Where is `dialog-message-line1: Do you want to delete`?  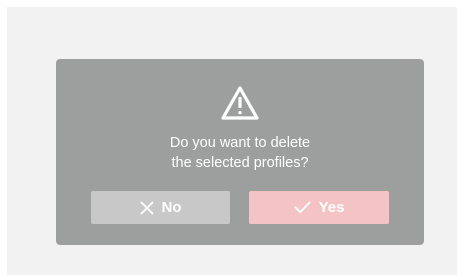 dialog-message-line1: Do you want to delete is located at coordinates (240, 143).